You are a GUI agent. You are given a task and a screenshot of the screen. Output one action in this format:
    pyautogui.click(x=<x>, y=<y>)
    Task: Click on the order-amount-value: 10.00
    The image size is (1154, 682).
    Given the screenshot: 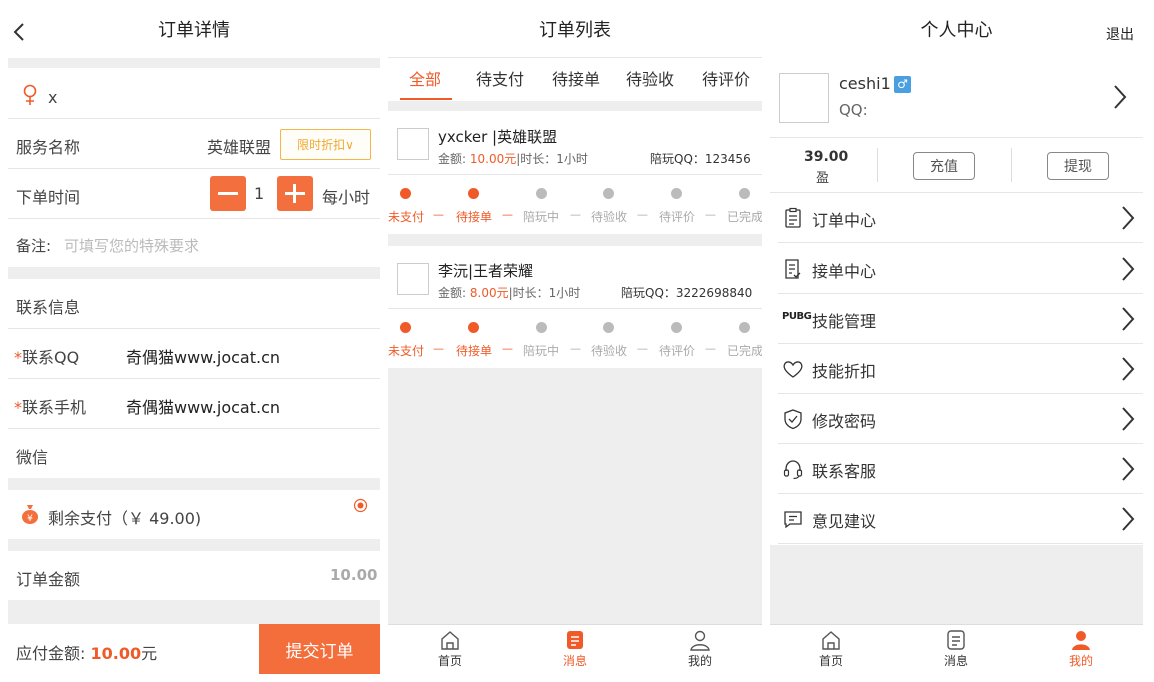 What is the action you would take?
    pyautogui.click(x=354, y=575)
    